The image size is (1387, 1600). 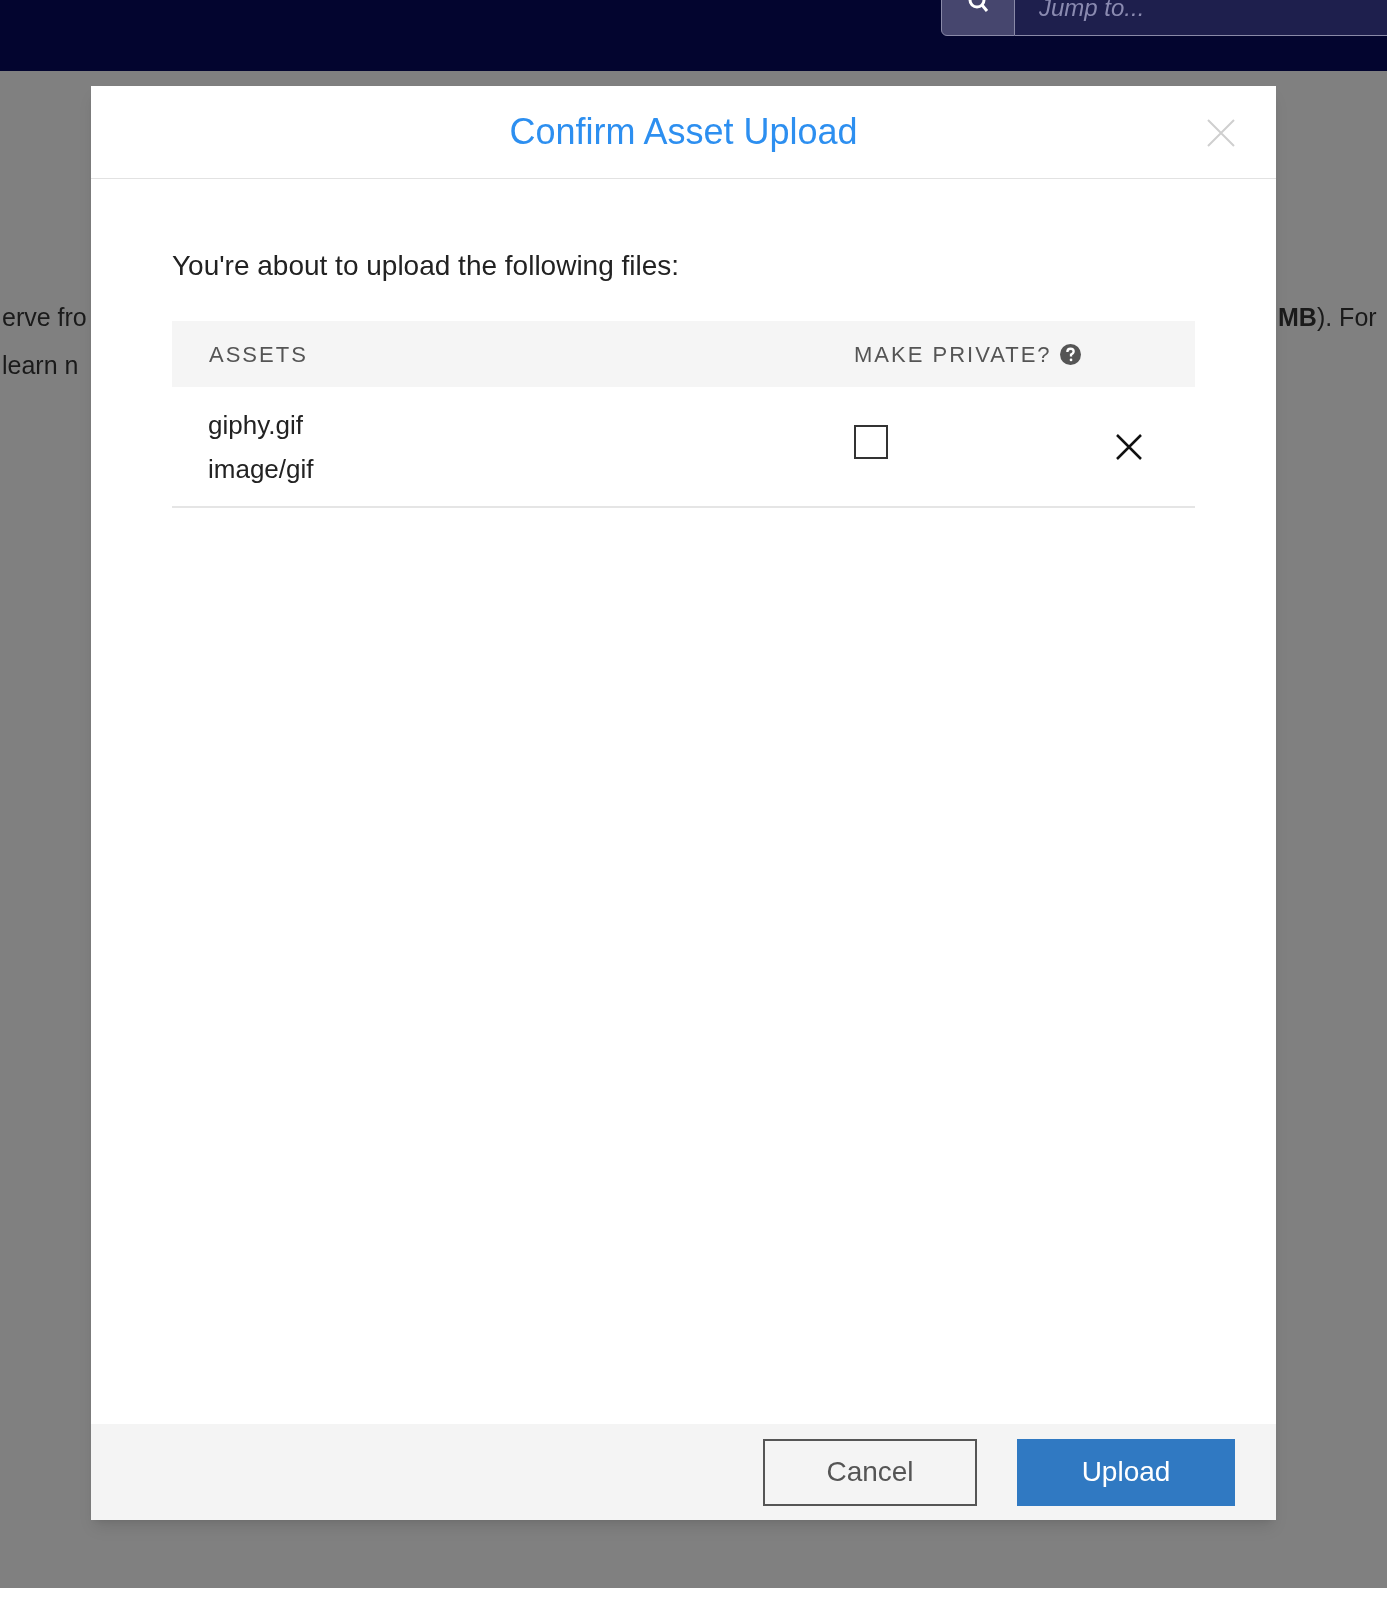 What do you see at coordinates (978, 6) in the screenshot?
I see `search-icon` at bounding box center [978, 6].